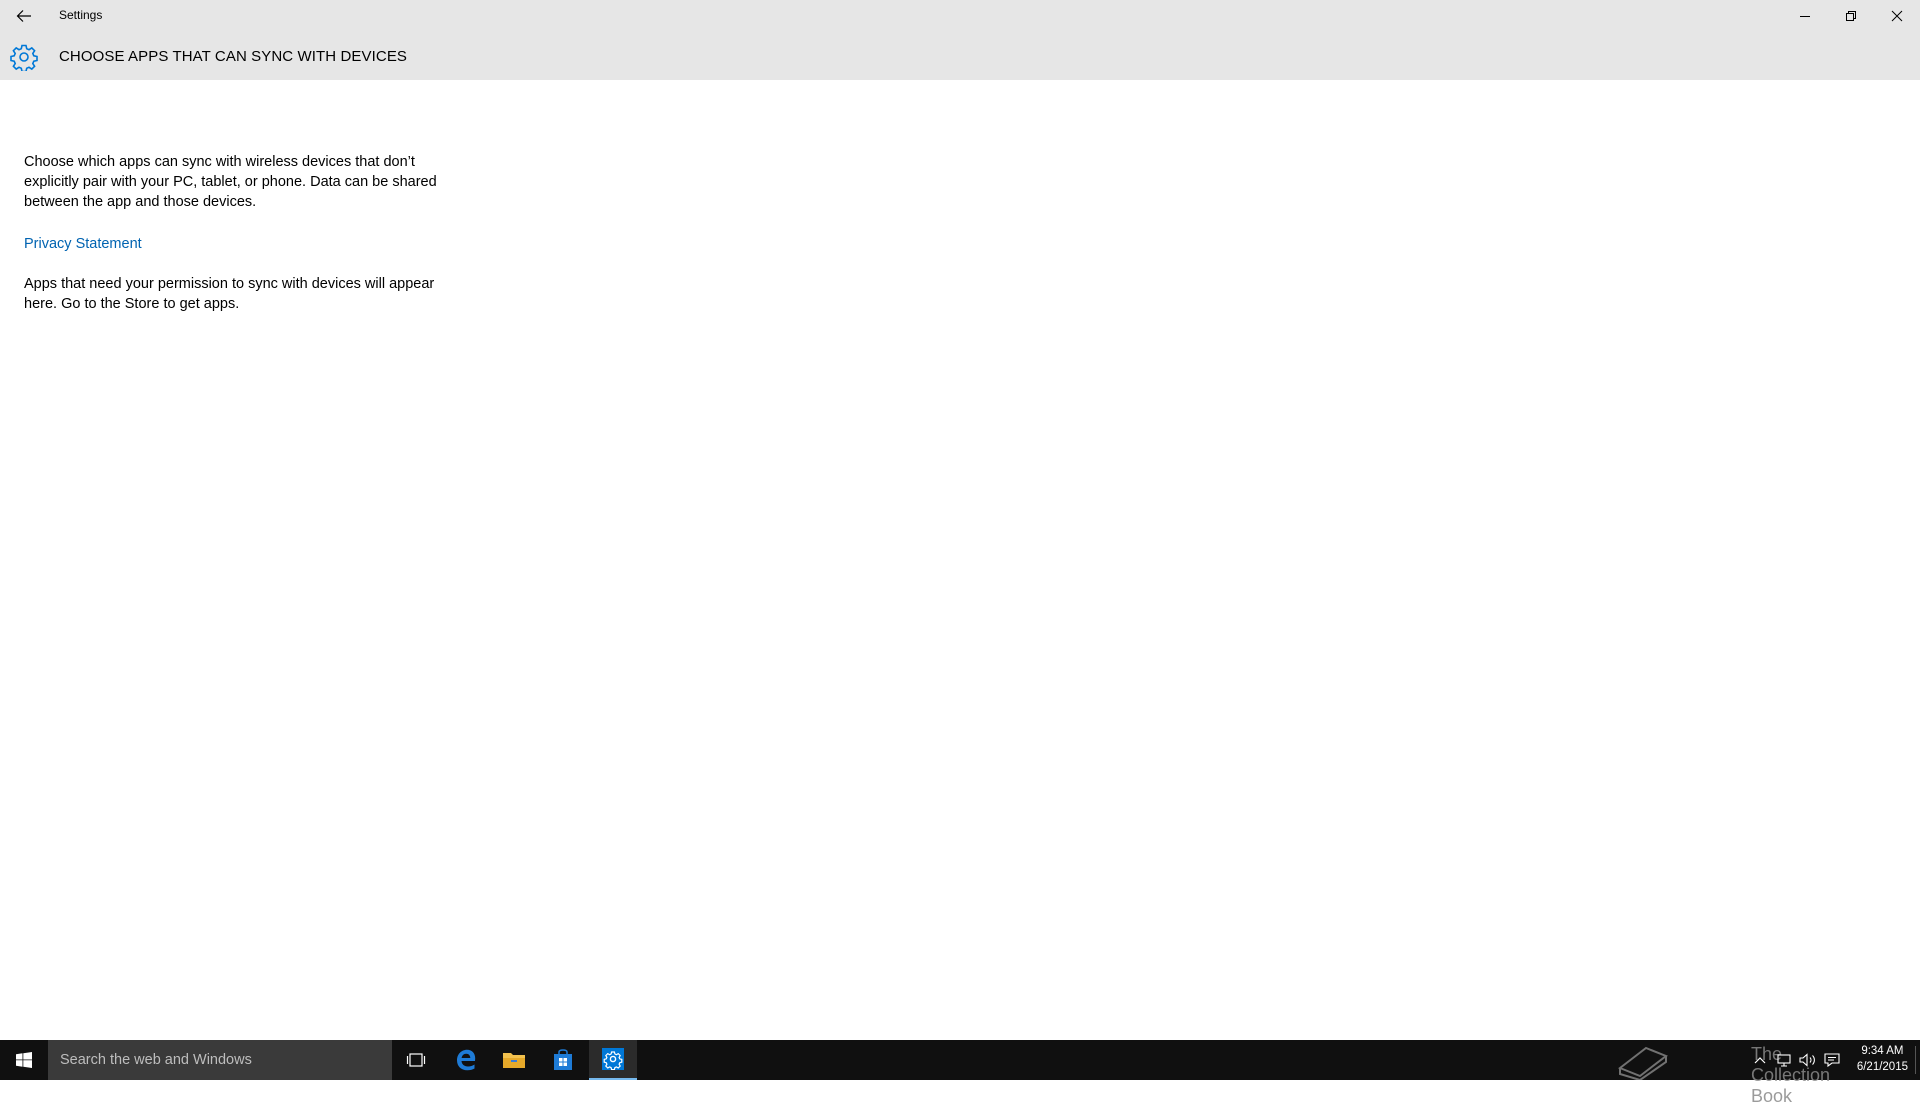 The height and width of the screenshot is (1107, 1920). I want to click on close-icon, so click(1897, 16).